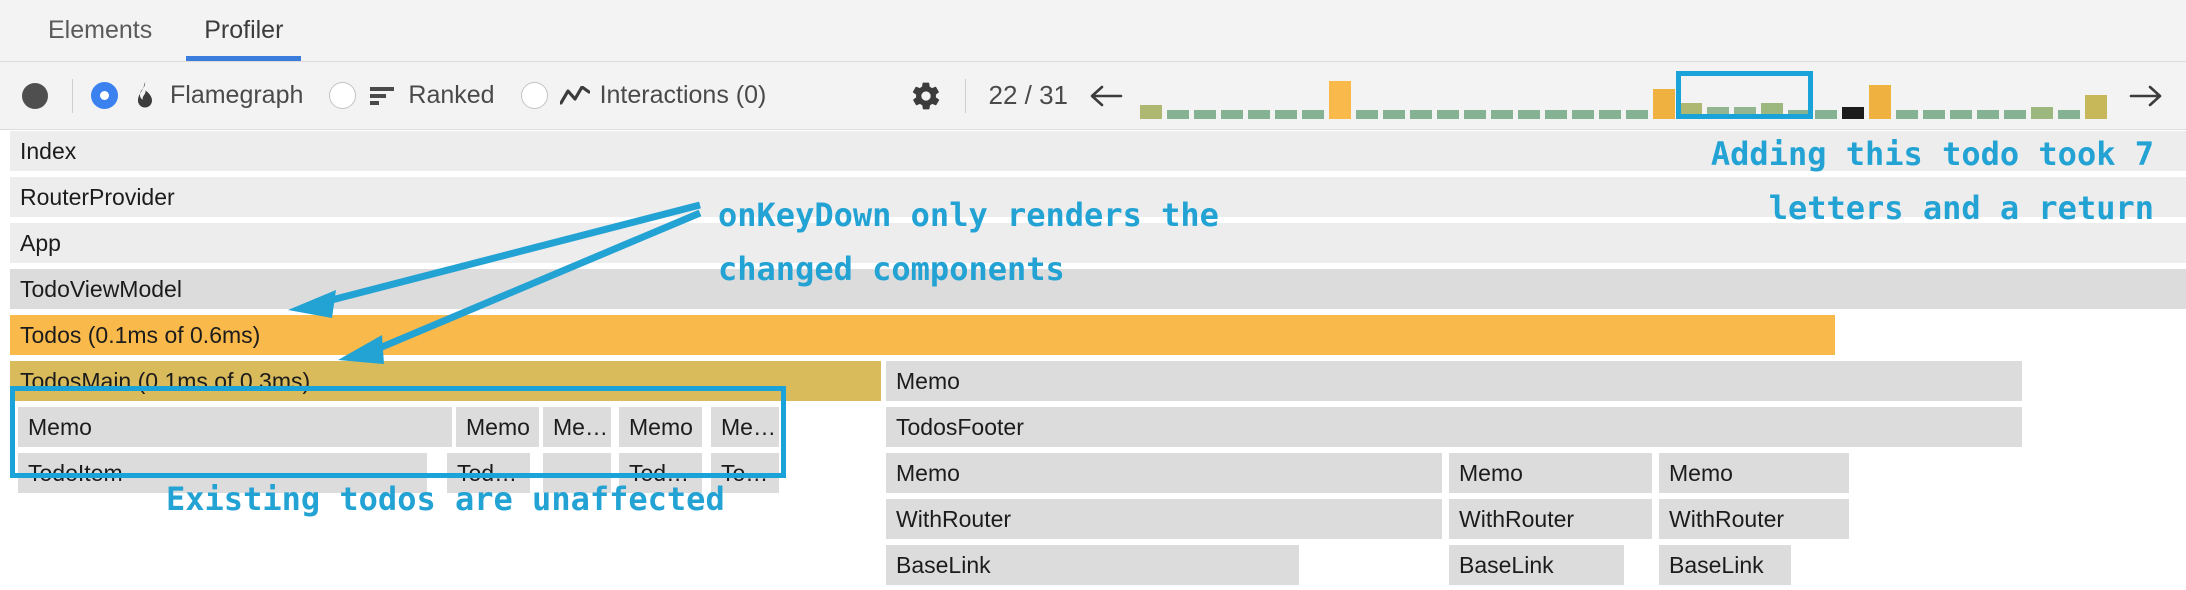 The image size is (2186, 590). What do you see at coordinates (1626, 94) in the screenshot?
I see `snapshot-strip` at bounding box center [1626, 94].